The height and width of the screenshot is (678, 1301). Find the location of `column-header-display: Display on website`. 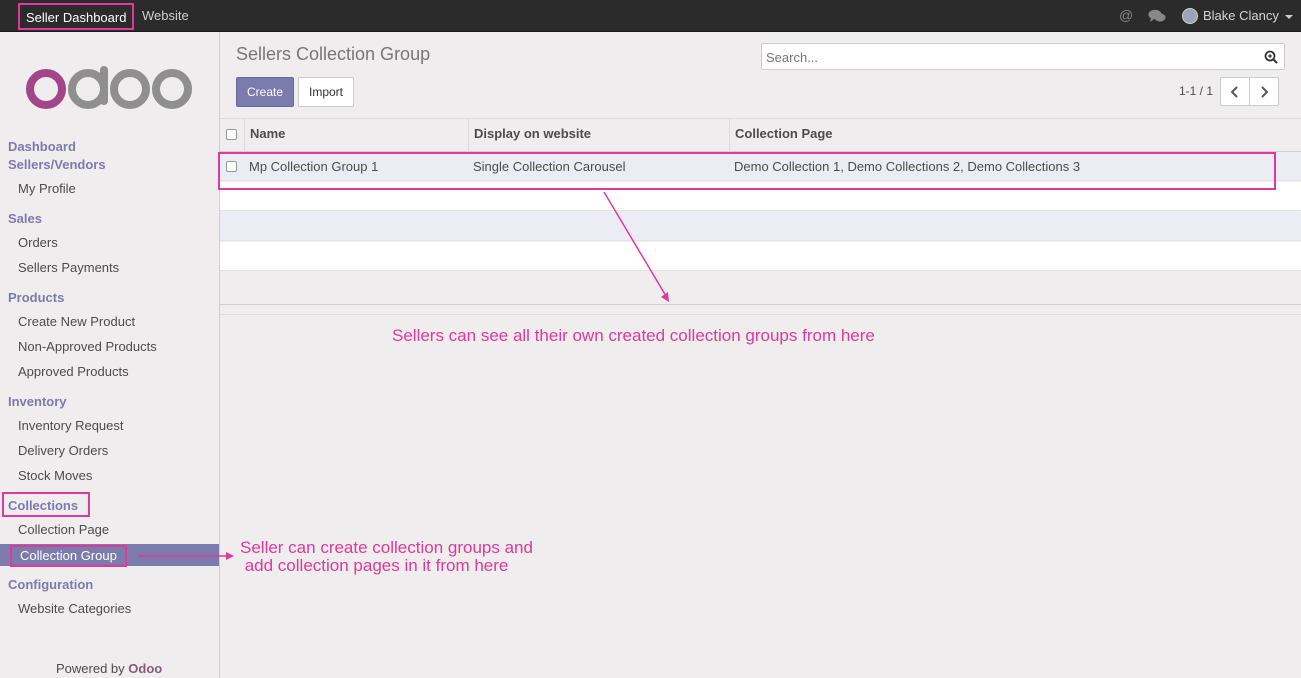

column-header-display: Display on website is located at coordinates (532, 135).